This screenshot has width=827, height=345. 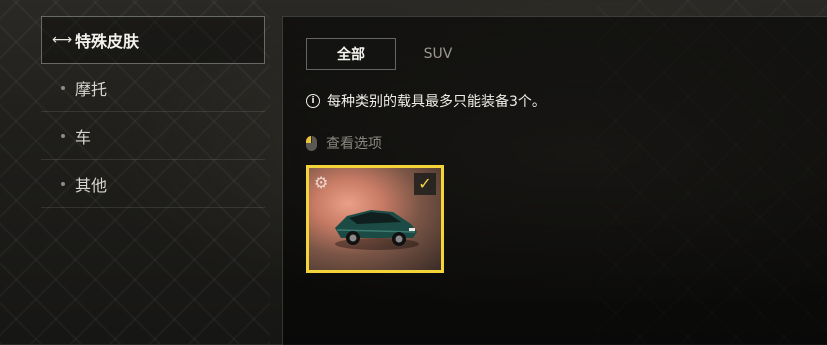 What do you see at coordinates (153, 40) in the screenshot?
I see `sidebar-item-special-skins: ⟷ 特殊皮肤` at bounding box center [153, 40].